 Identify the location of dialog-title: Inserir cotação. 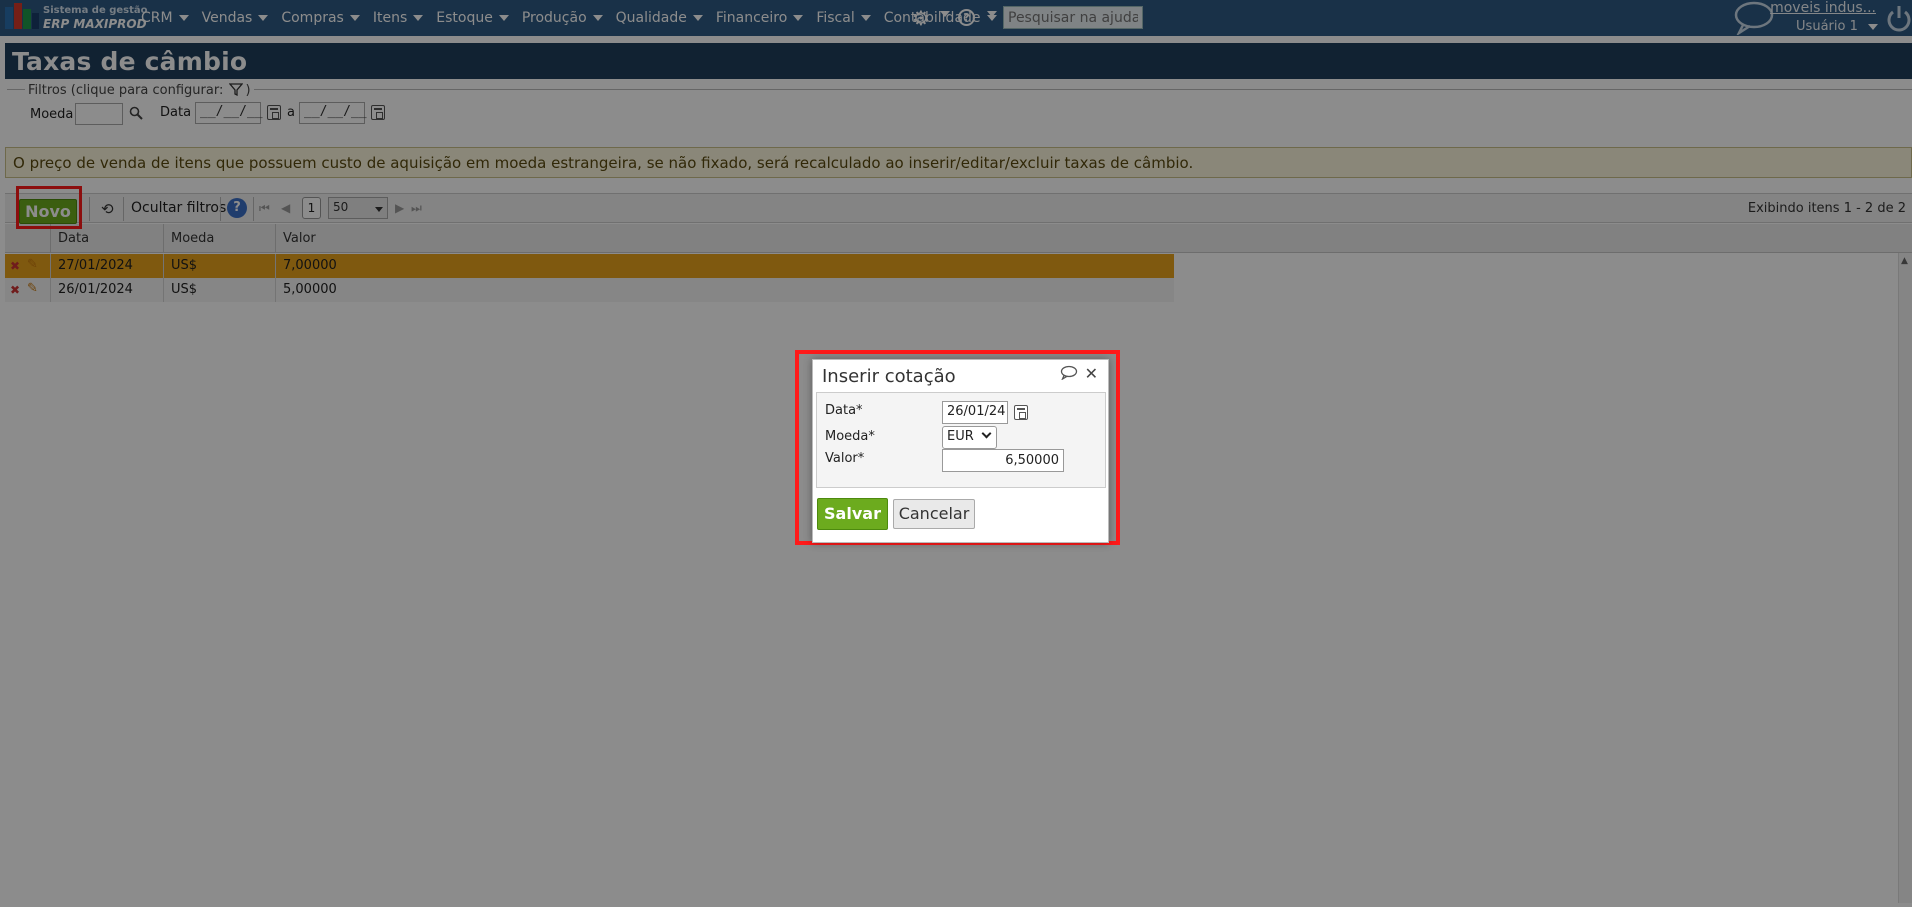
(889, 376).